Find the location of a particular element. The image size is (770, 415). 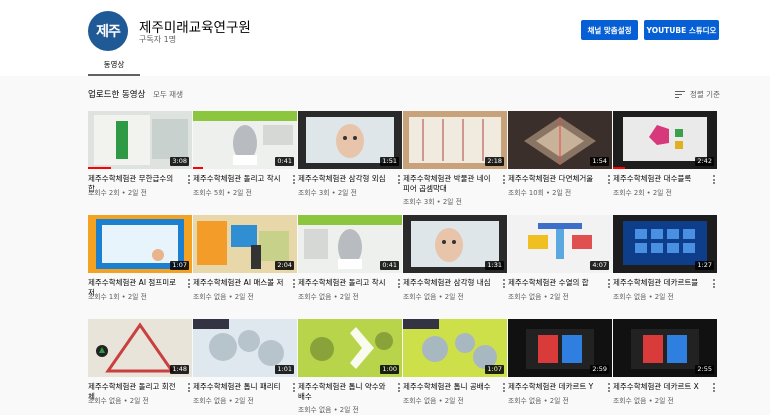

video-card: 1:31 제주수학체험관 삼각형 내심조회수 없음 • 2일 전 is located at coordinates (455, 263).